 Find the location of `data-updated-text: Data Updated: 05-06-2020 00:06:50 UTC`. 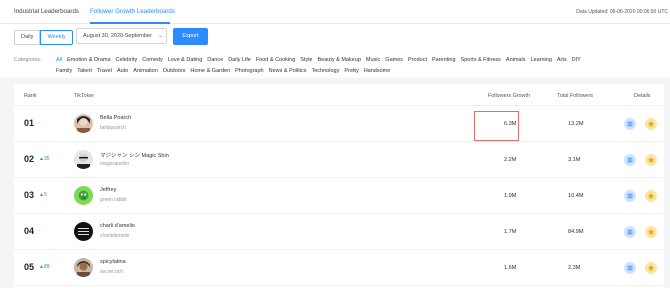

data-updated-text: Data Updated: 05-06-2020 00:06:50 UTC is located at coordinates (622, 12).